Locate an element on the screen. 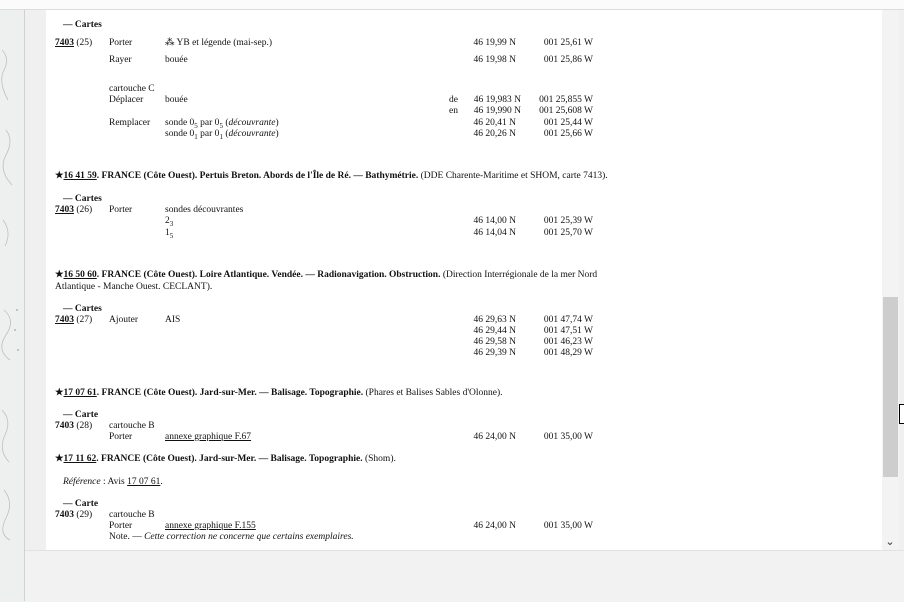 This screenshot has width=904, height=602. latitude: 46 19,99 N is located at coordinates (495, 43).